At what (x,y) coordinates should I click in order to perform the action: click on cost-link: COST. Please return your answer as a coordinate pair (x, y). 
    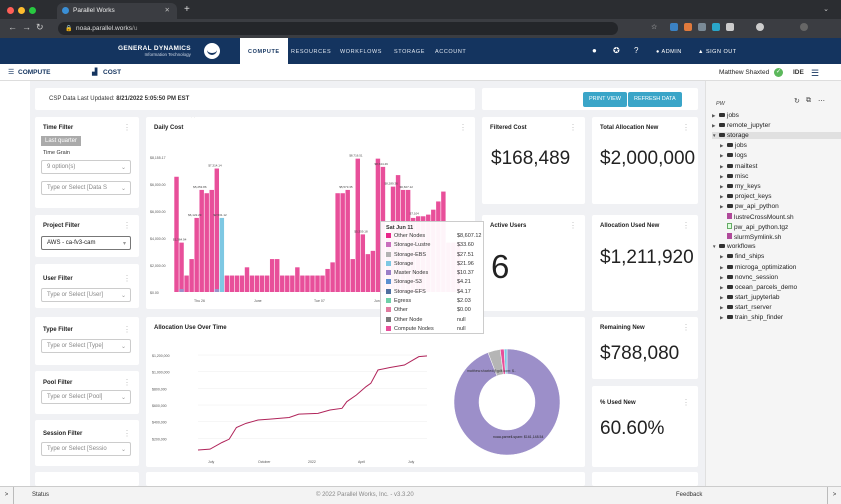
    Looking at the image, I should click on (112, 72).